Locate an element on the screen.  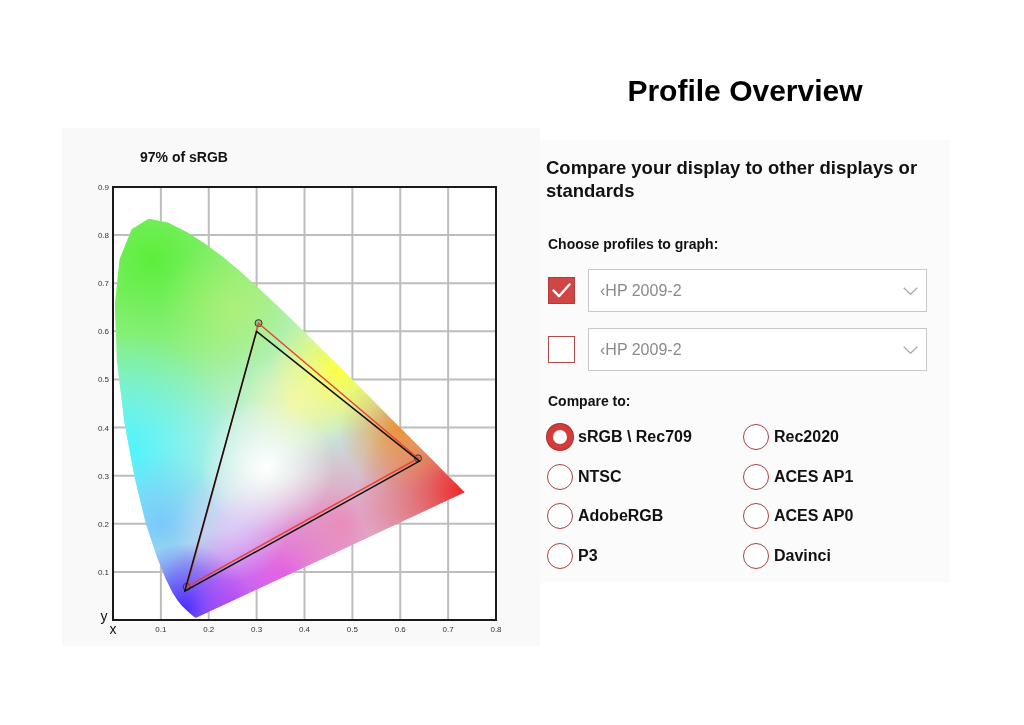
y-tick-label: 0.1 is located at coordinates (103, 572).